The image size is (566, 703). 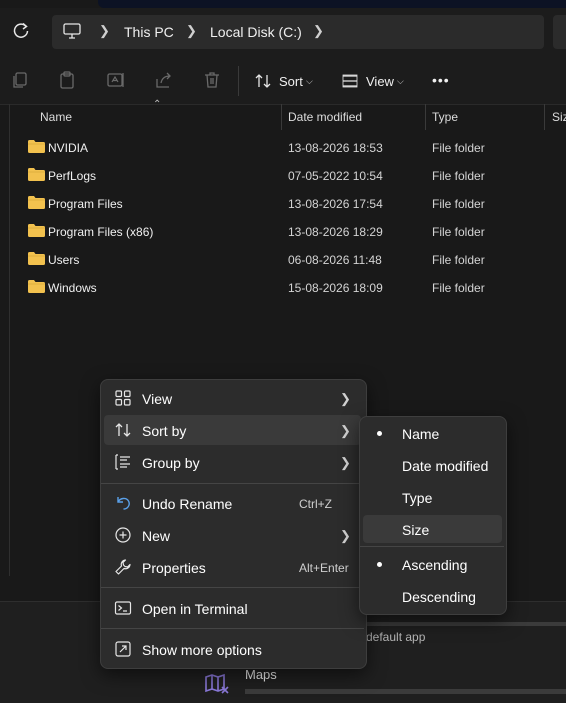 I want to click on sort-option-type: Type, so click(x=417, y=498).